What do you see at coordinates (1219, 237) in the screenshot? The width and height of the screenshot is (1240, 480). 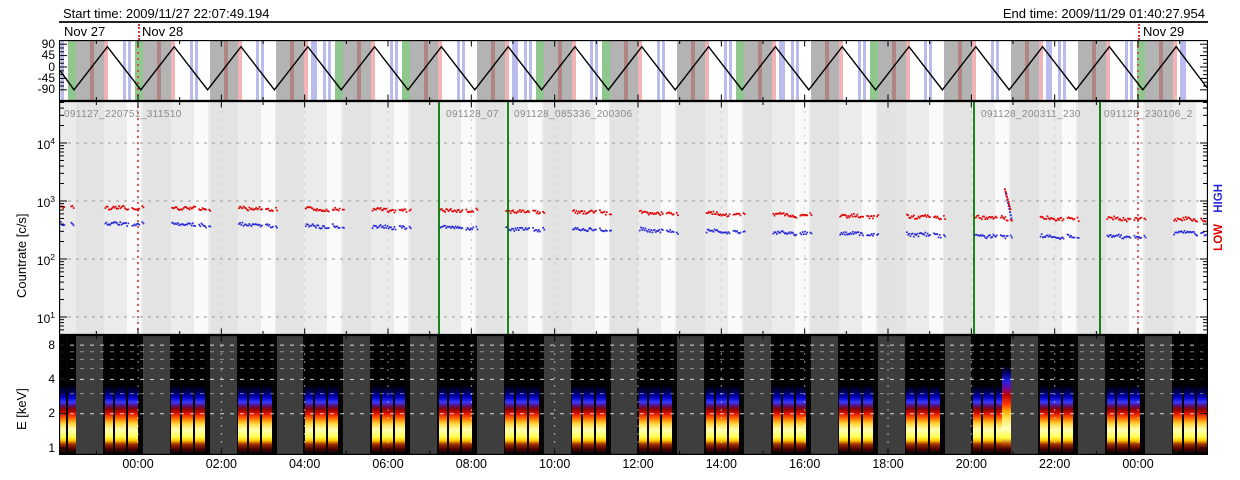 I see `legend-low: LOW` at bounding box center [1219, 237].